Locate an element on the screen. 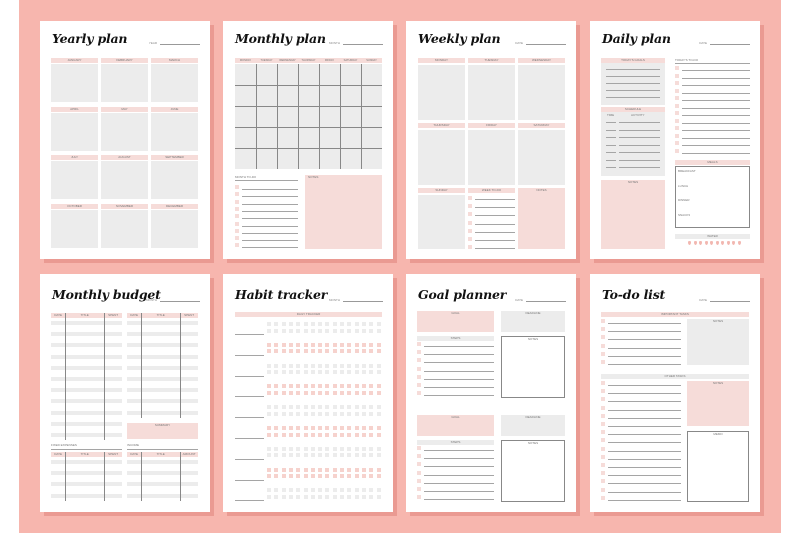 This screenshot has height=533, width=800. water-drop-icon is located at coordinates (711, 243).